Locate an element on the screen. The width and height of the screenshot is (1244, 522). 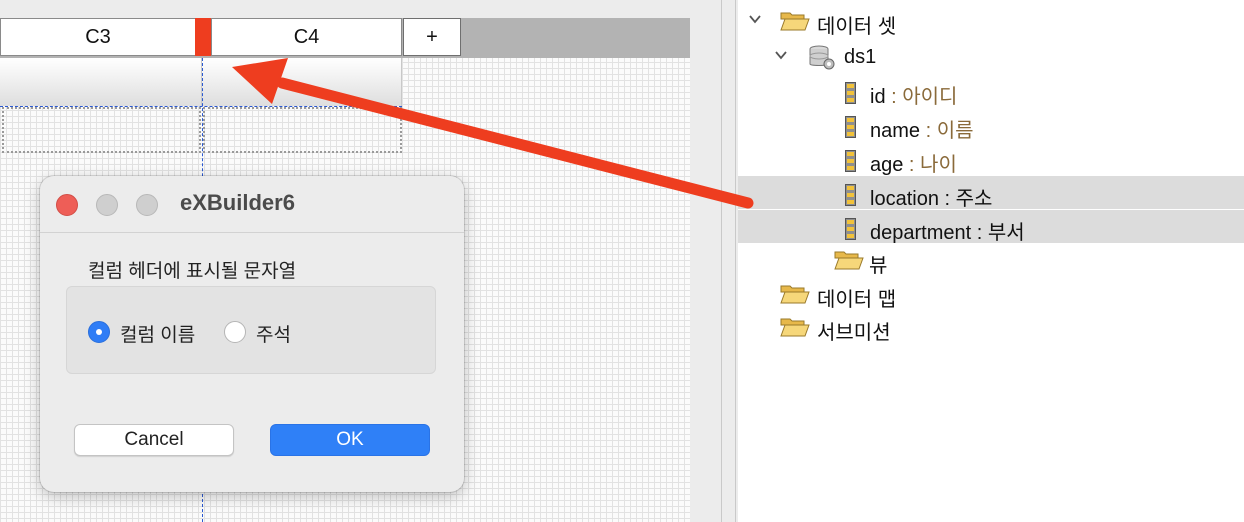
dialog-title: eXBuilder6 is located at coordinates (237, 202).